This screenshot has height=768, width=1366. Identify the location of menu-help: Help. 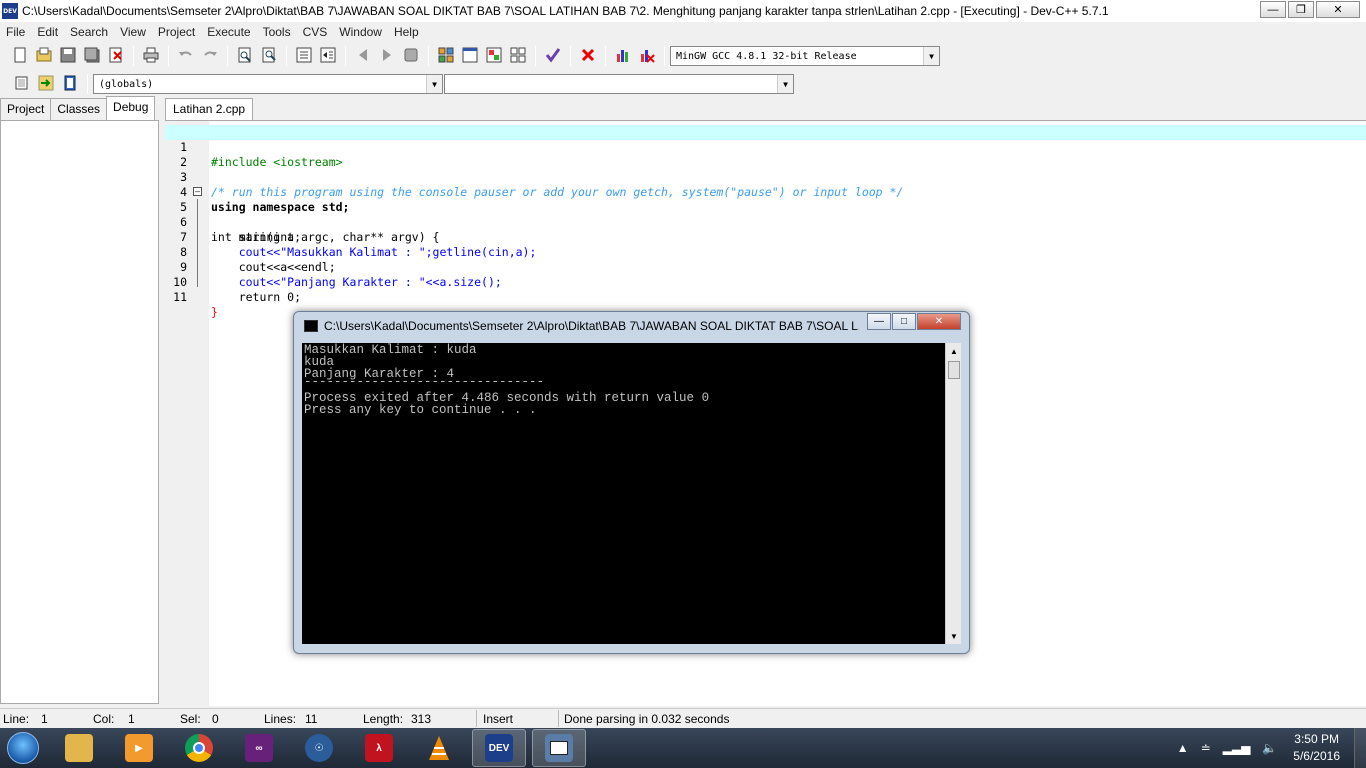
(406, 32).